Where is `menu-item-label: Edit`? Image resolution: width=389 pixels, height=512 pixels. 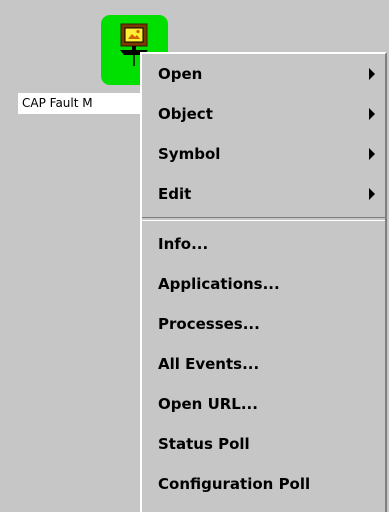 menu-item-label: Edit is located at coordinates (175, 194).